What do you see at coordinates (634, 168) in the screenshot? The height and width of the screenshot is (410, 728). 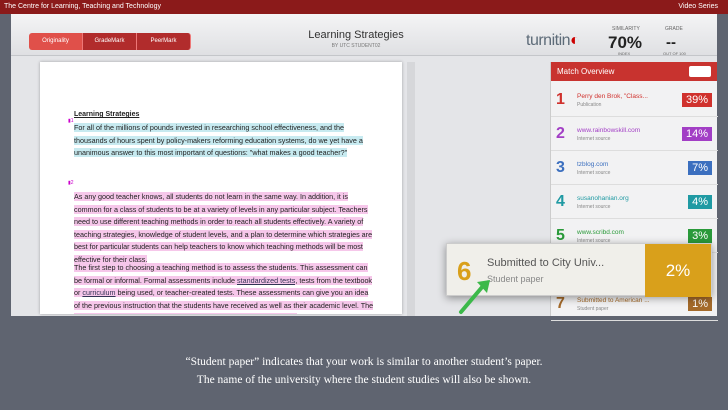 I see `match-row: 3 tzblog.com Internet source 7%` at bounding box center [634, 168].